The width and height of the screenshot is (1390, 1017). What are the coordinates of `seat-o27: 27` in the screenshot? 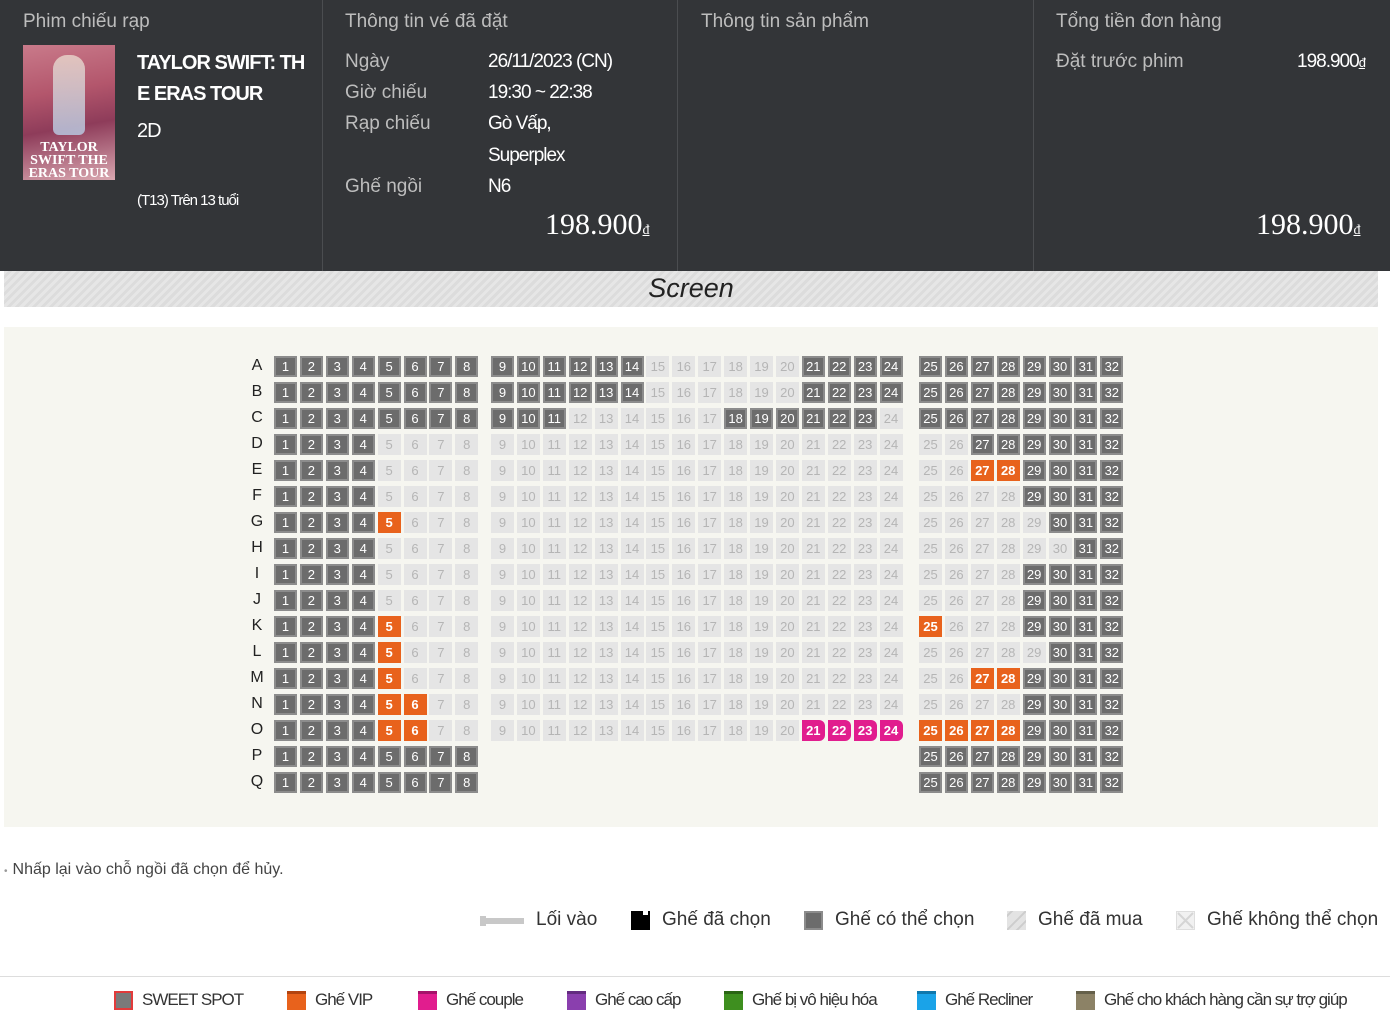 It's located at (982, 730).